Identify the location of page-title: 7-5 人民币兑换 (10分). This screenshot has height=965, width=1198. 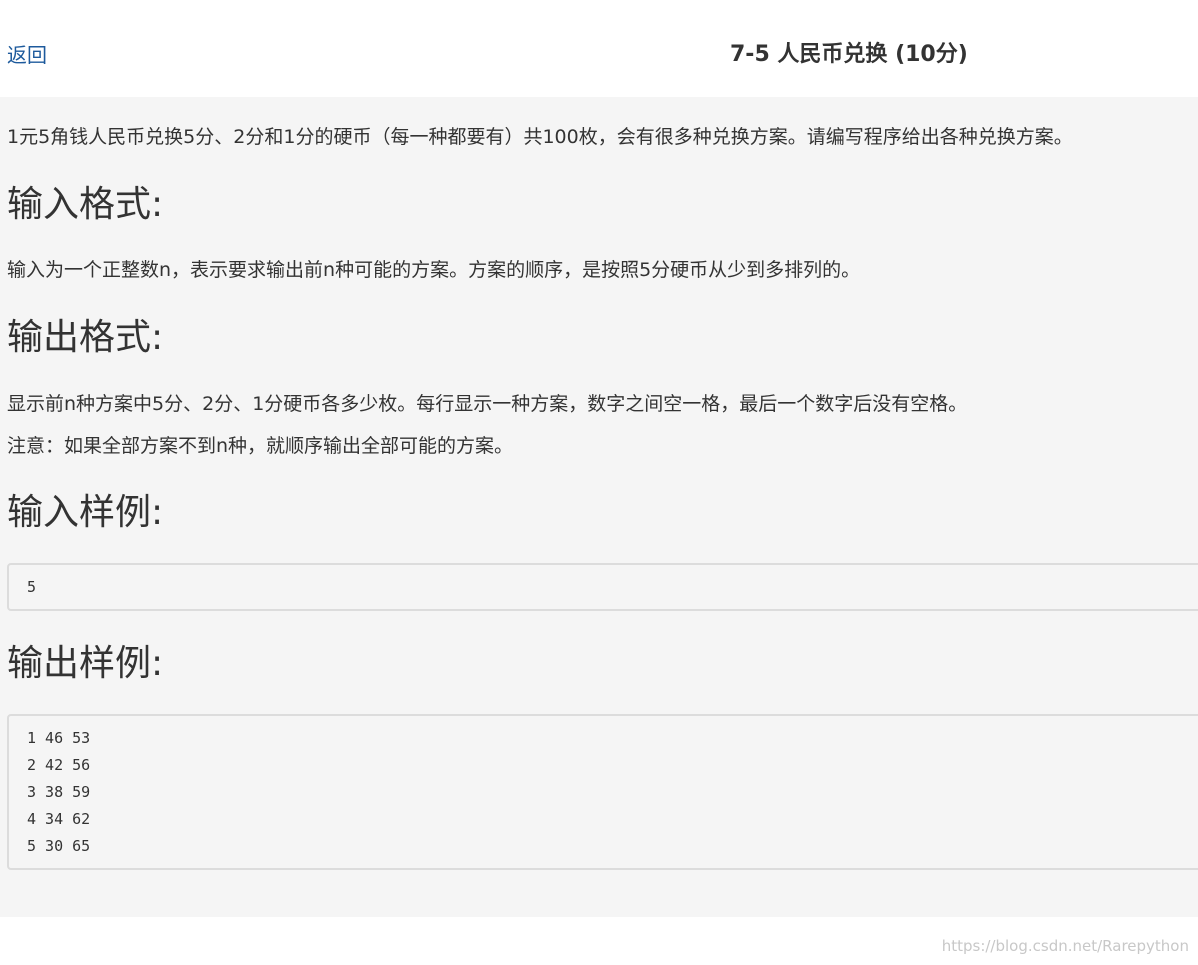
(849, 54).